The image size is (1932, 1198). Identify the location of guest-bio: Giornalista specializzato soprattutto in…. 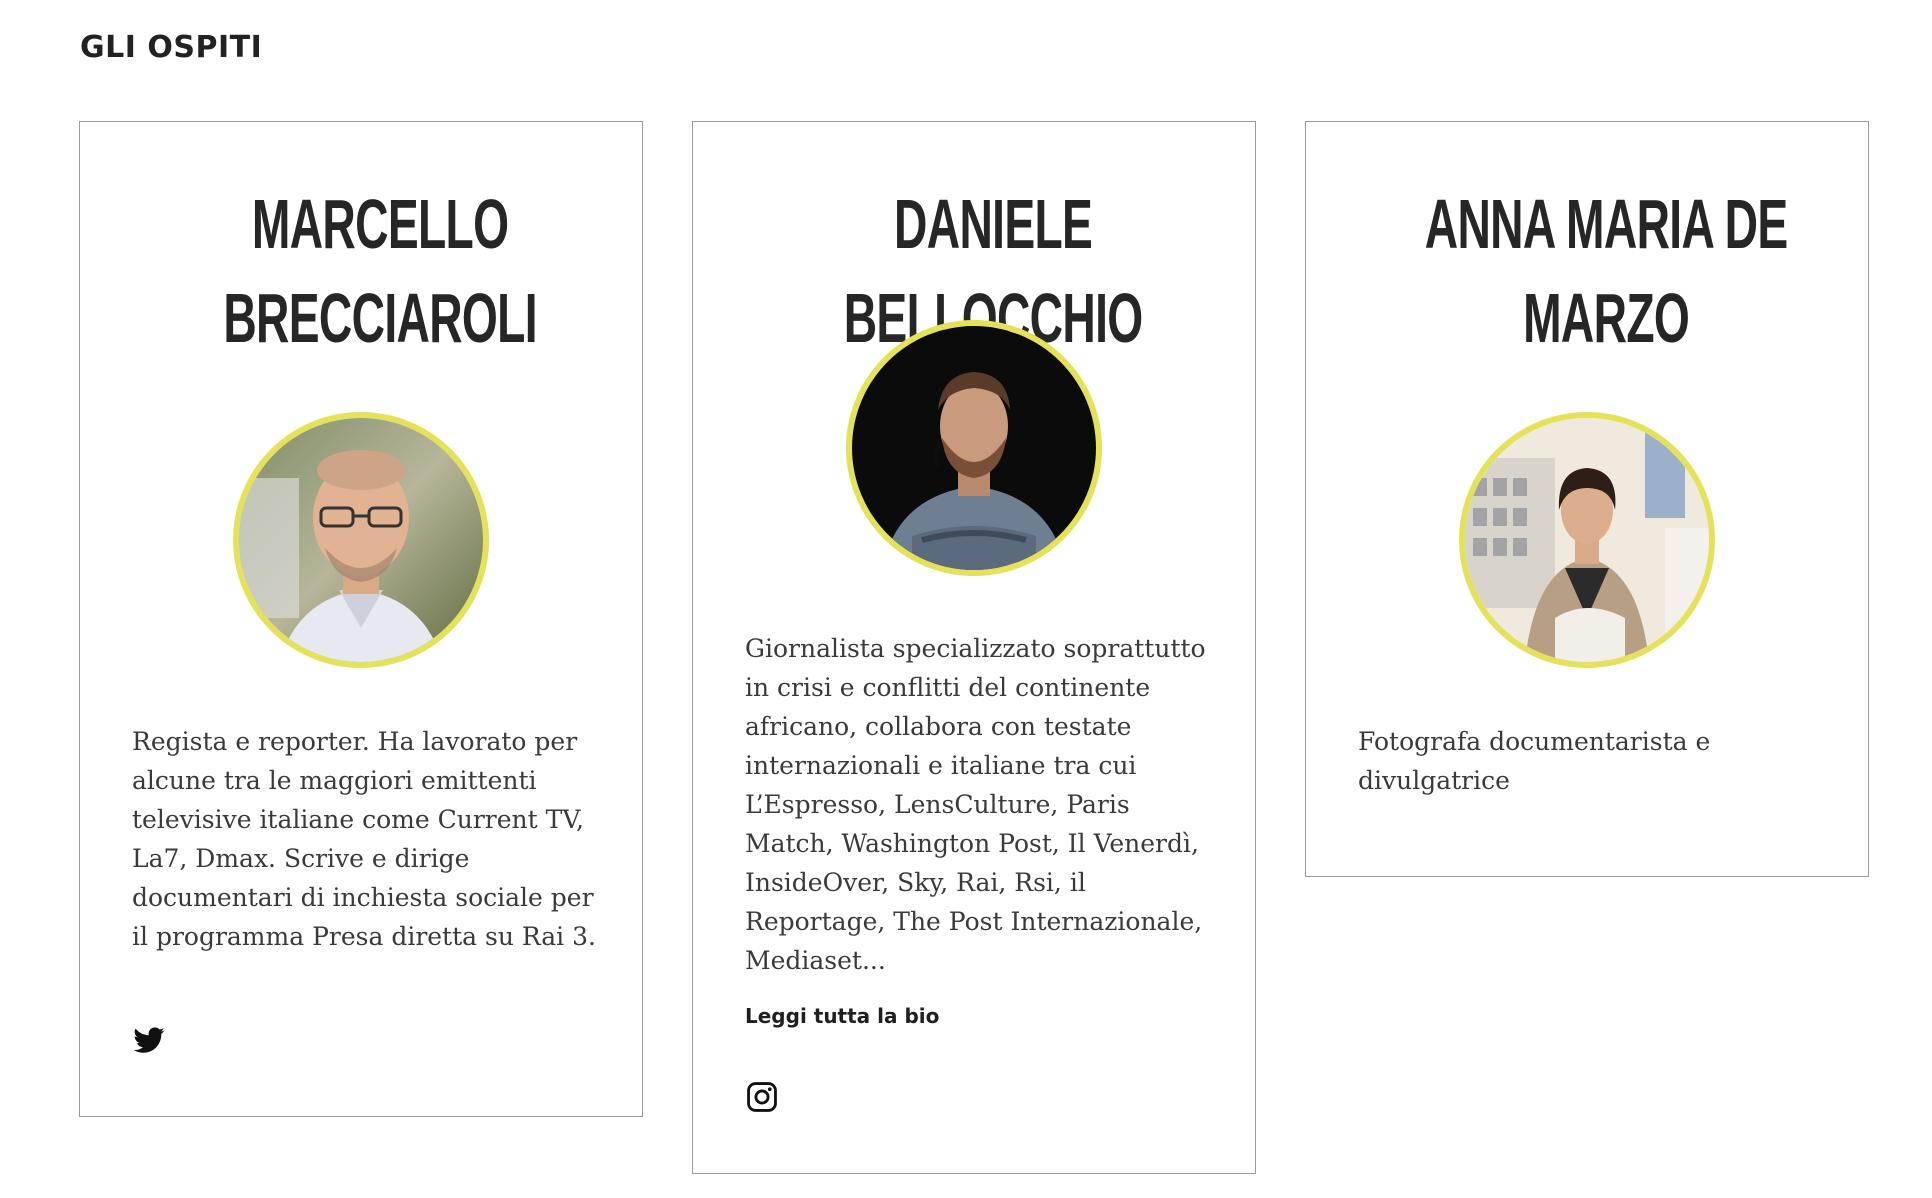
(975, 804).